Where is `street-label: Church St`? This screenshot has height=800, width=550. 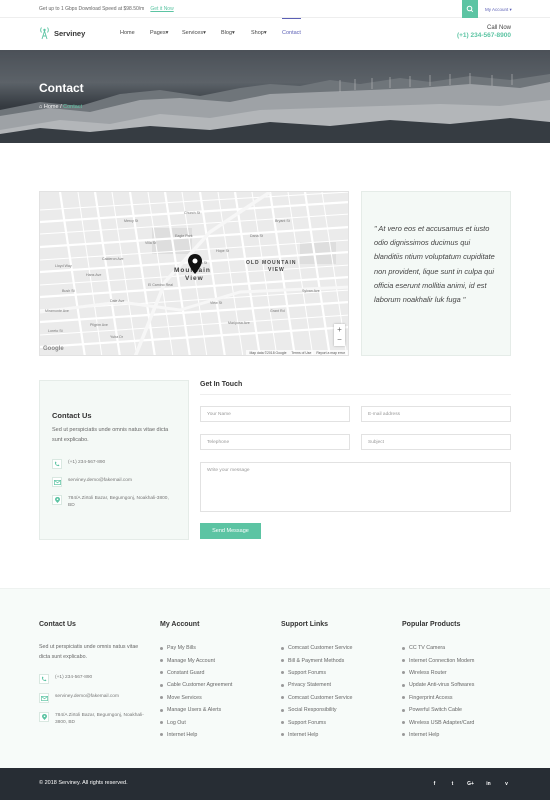
street-label: Church St is located at coordinates (192, 213).